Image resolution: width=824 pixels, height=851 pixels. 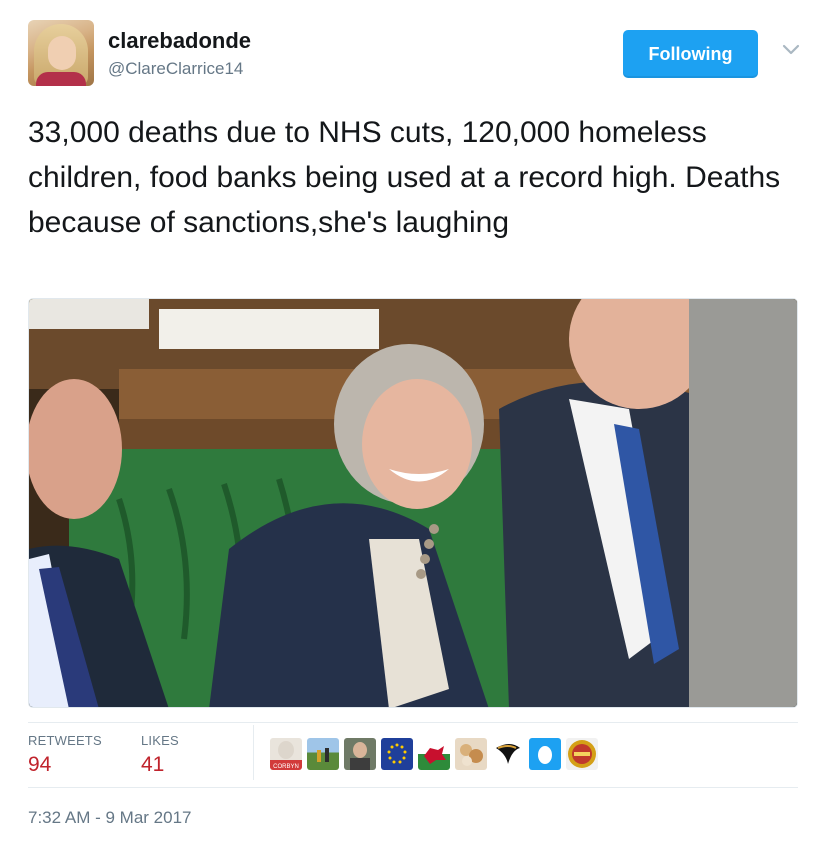 I want to click on corbyn-caption: CORBYN, so click(x=286, y=767).